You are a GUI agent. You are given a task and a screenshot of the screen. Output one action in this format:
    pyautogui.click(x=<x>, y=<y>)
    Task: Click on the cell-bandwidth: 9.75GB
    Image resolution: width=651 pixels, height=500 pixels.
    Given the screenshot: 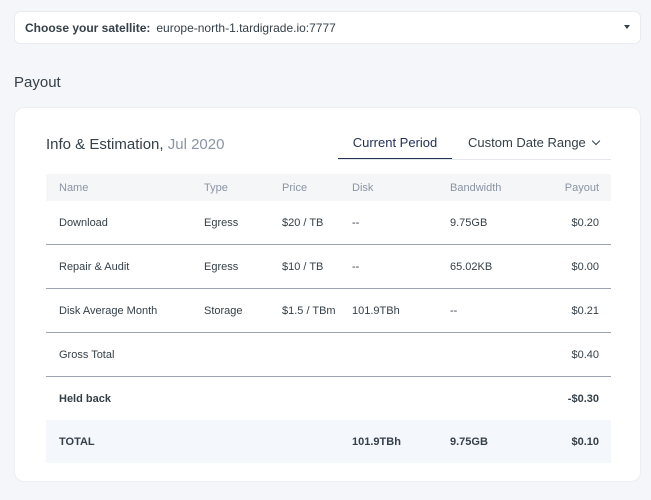 What is the action you would take?
    pyautogui.click(x=495, y=223)
    